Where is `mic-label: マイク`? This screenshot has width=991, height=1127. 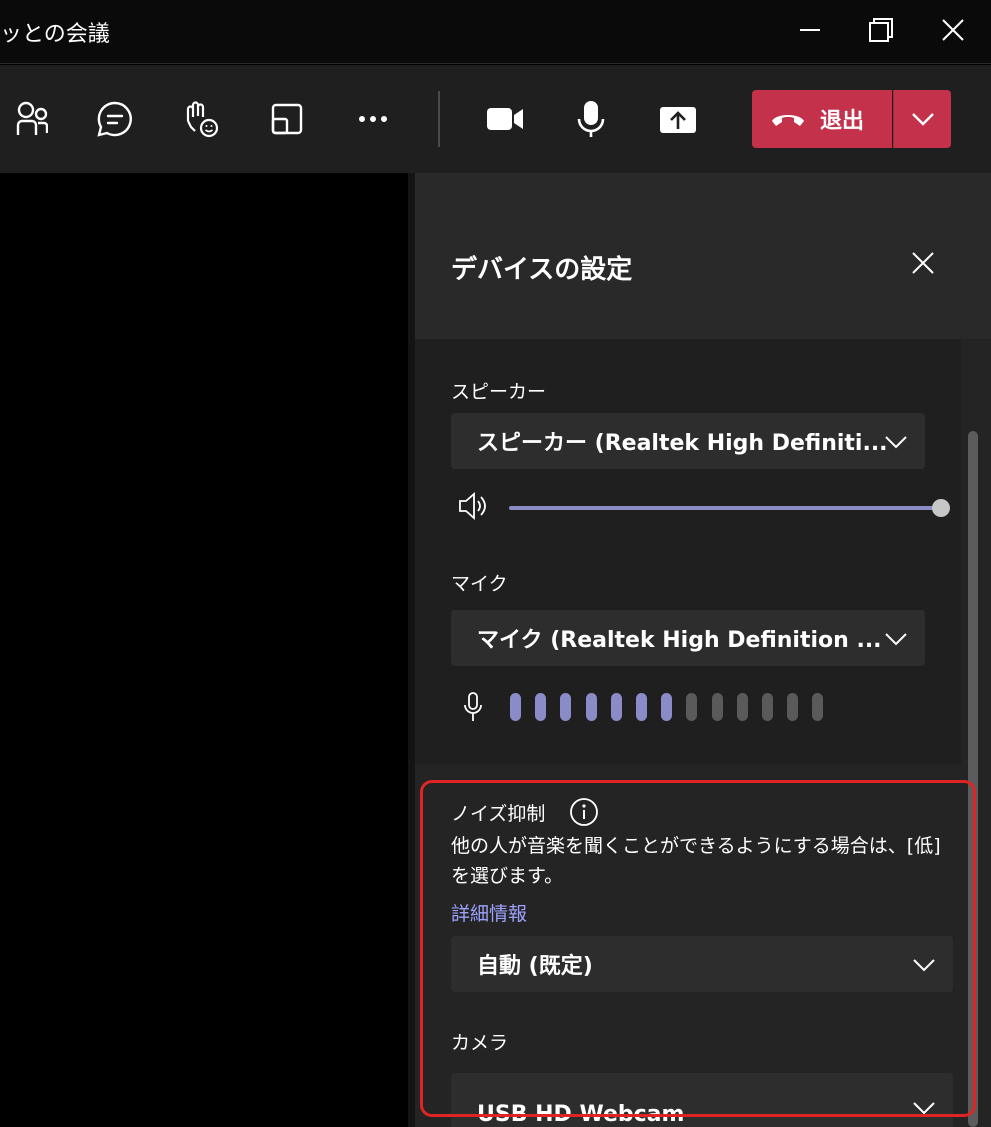 mic-label: マイク is located at coordinates (479, 584).